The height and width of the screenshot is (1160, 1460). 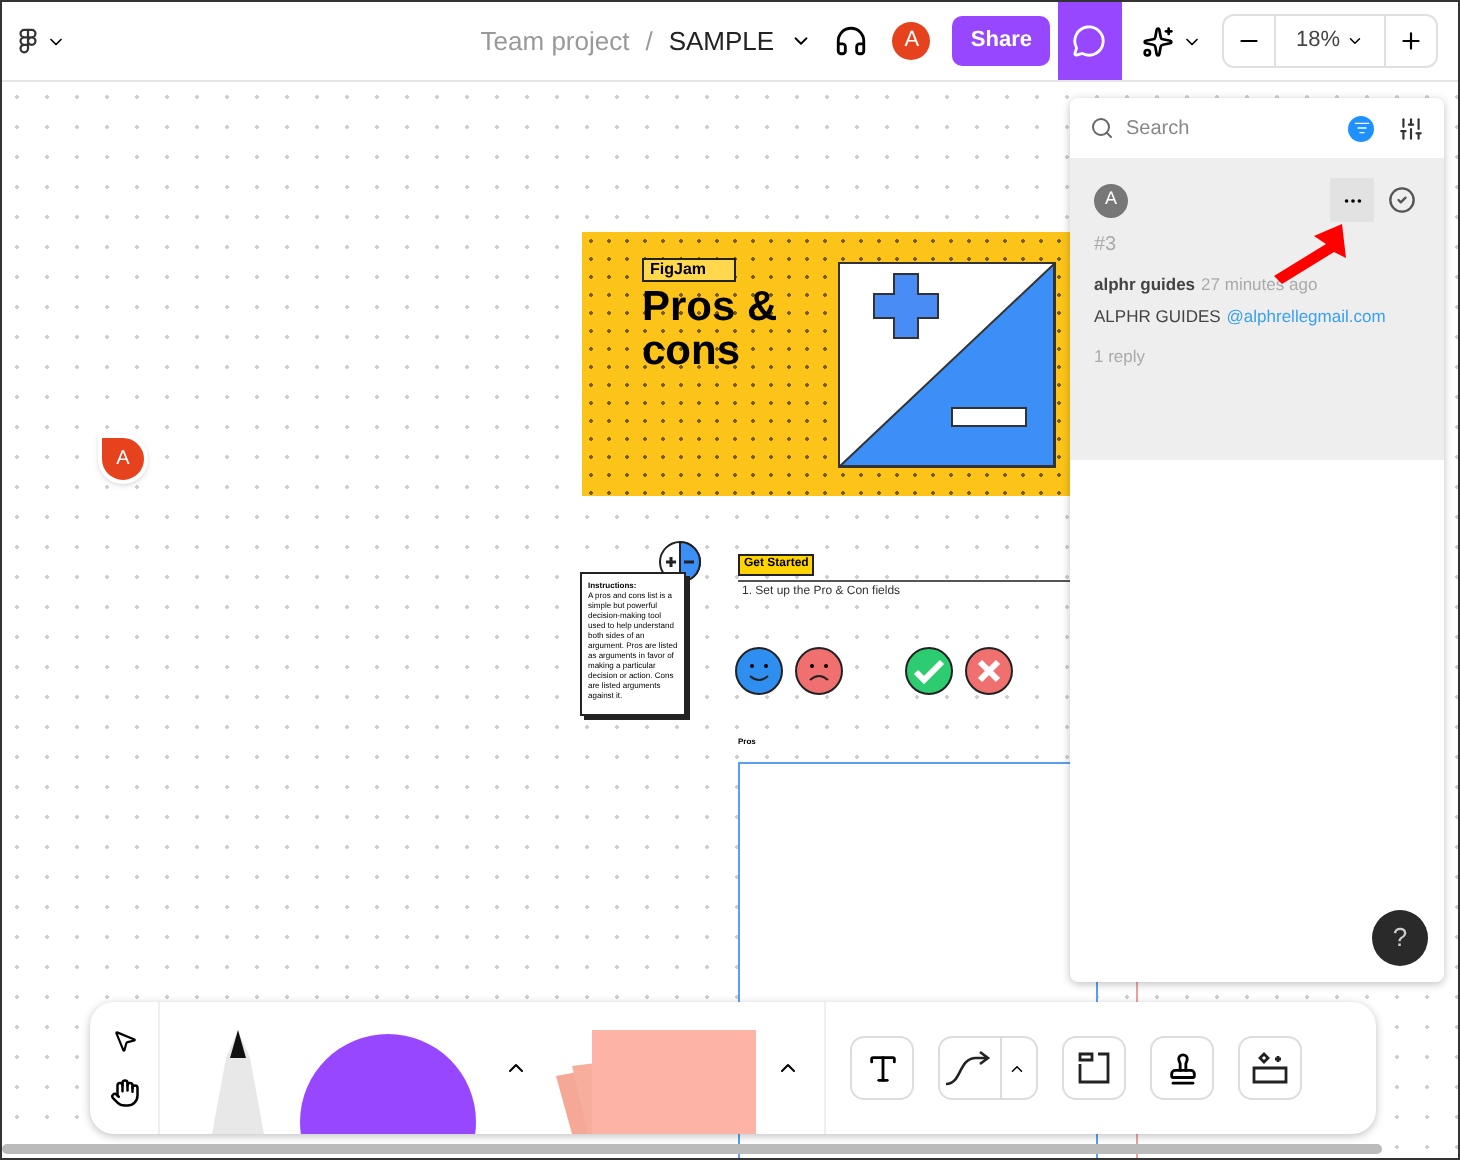 I want to click on mention-link: @alphrellegmail.com, so click(x=1306, y=316).